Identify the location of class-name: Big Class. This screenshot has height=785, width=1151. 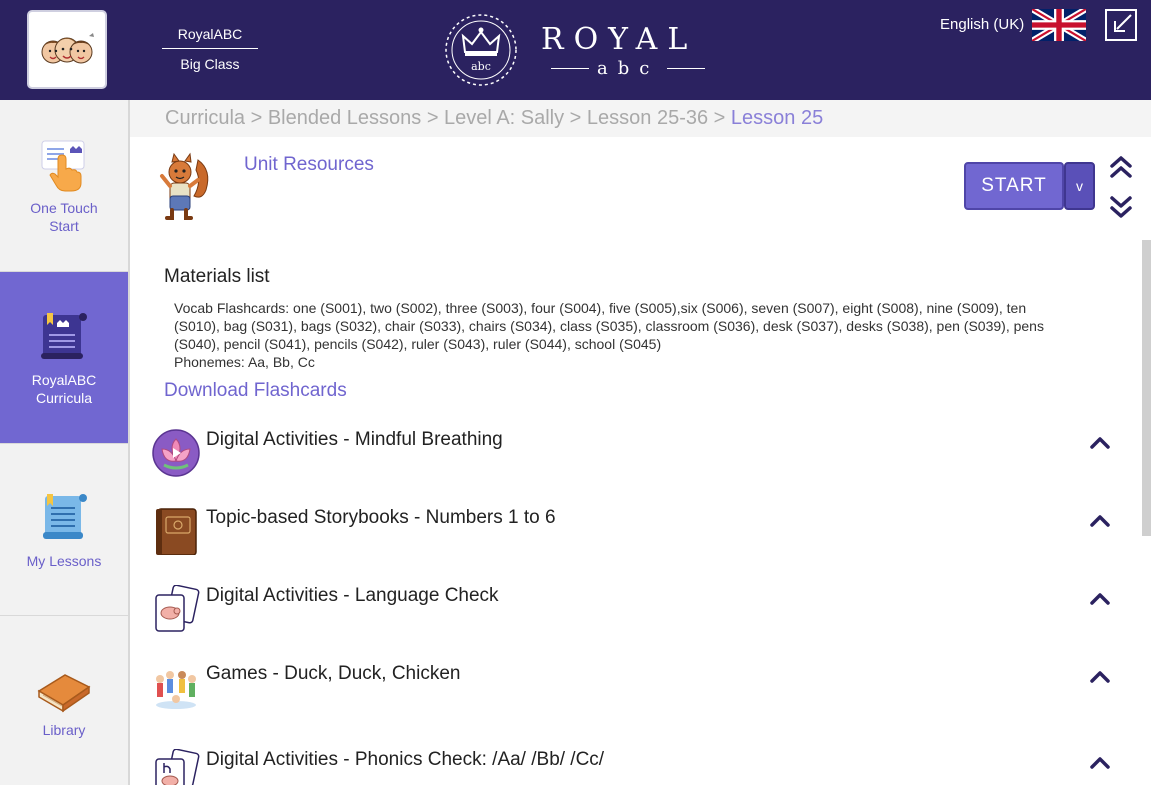
(210, 64).